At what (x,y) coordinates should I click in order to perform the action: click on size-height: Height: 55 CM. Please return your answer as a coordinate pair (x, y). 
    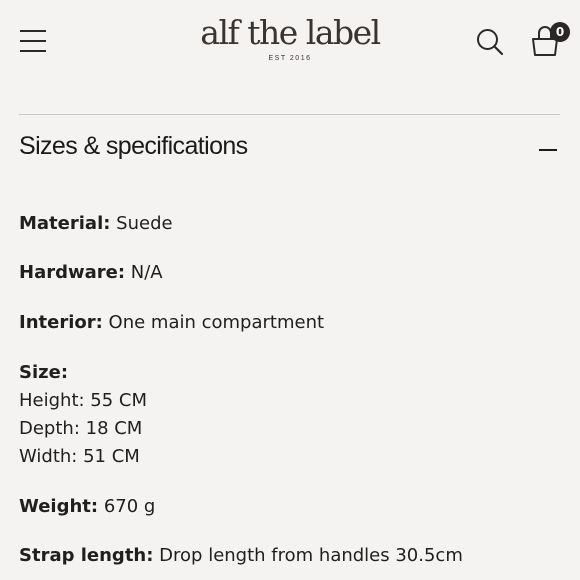
    Looking at the image, I should click on (83, 400).